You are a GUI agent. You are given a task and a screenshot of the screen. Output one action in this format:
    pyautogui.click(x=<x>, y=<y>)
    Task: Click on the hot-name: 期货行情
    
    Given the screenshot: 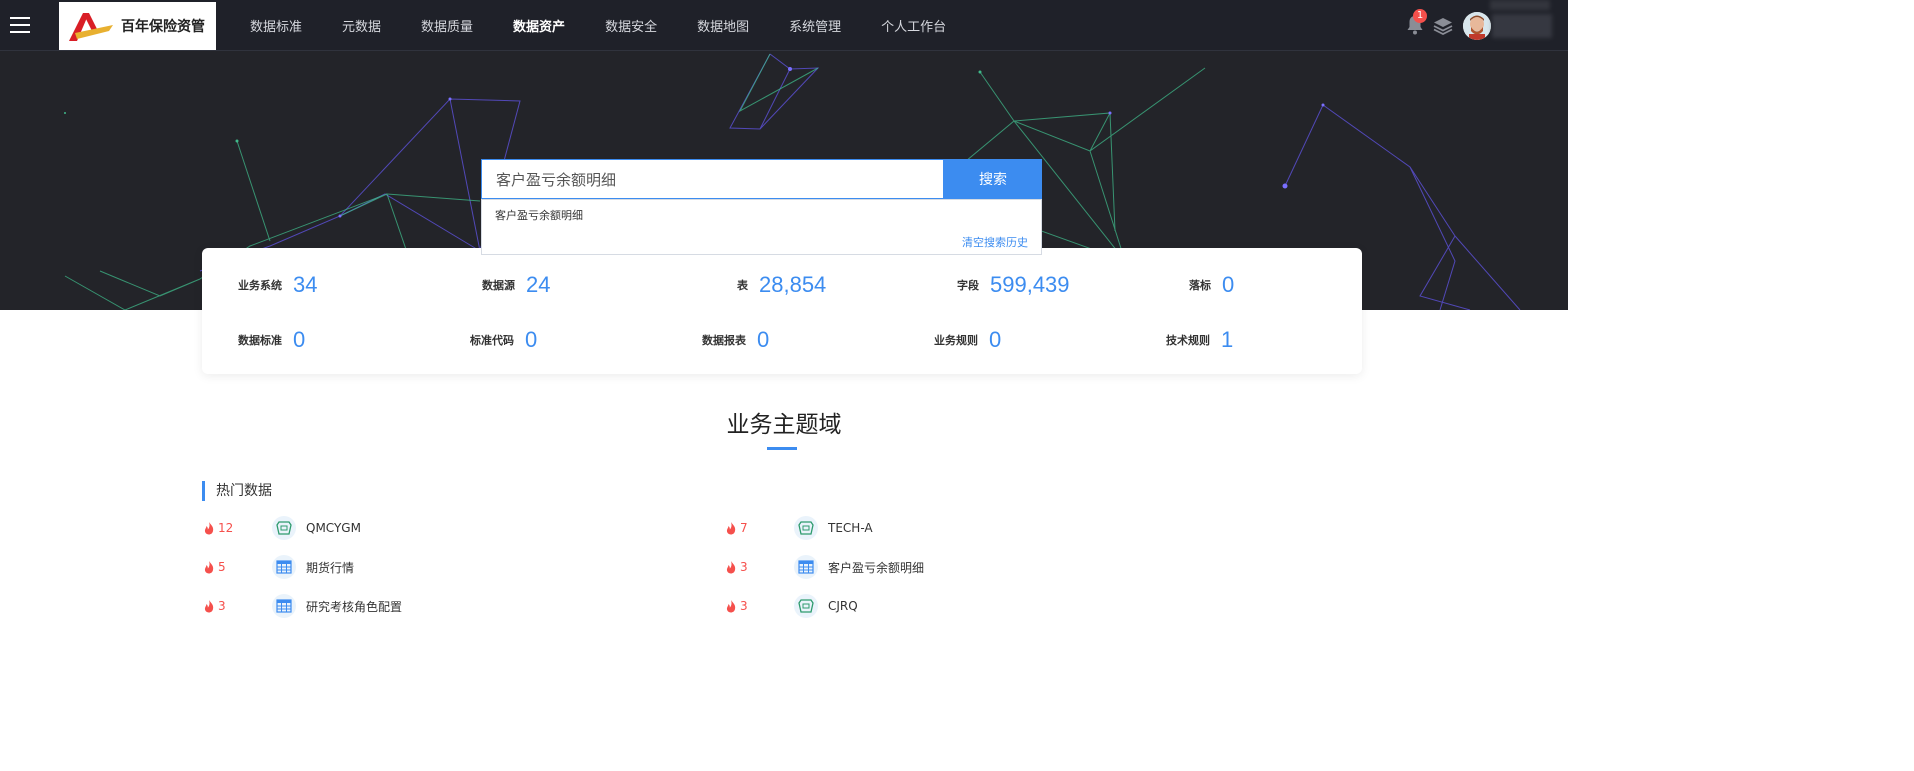 What is the action you would take?
    pyautogui.click(x=330, y=567)
    